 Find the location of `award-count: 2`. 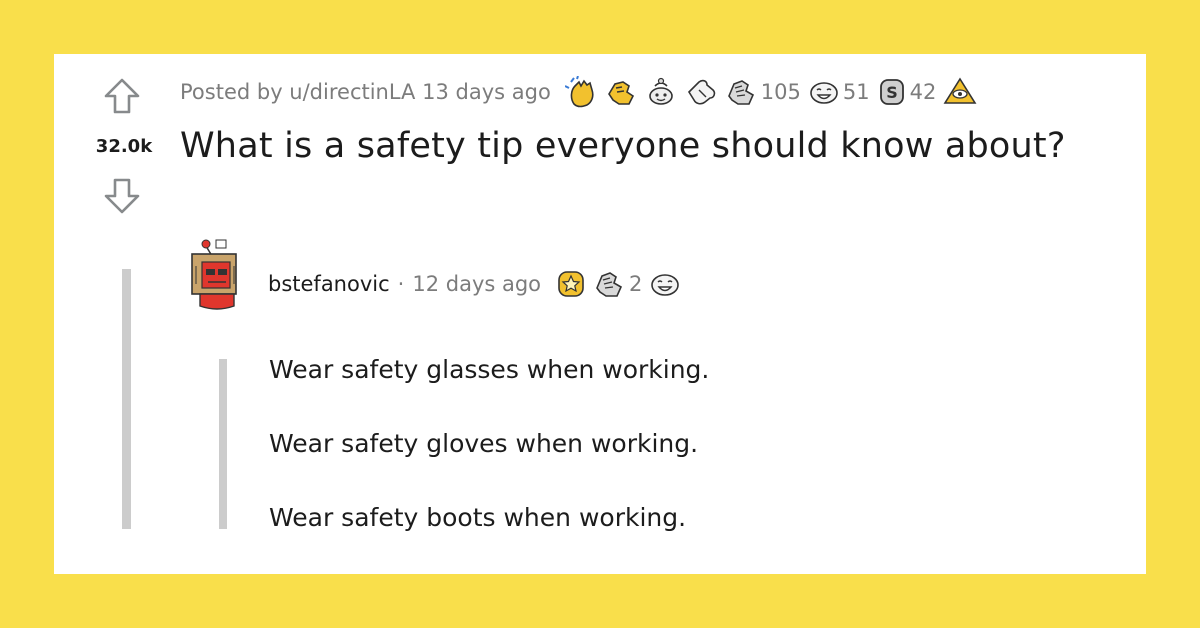

award-count: 2 is located at coordinates (636, 284).